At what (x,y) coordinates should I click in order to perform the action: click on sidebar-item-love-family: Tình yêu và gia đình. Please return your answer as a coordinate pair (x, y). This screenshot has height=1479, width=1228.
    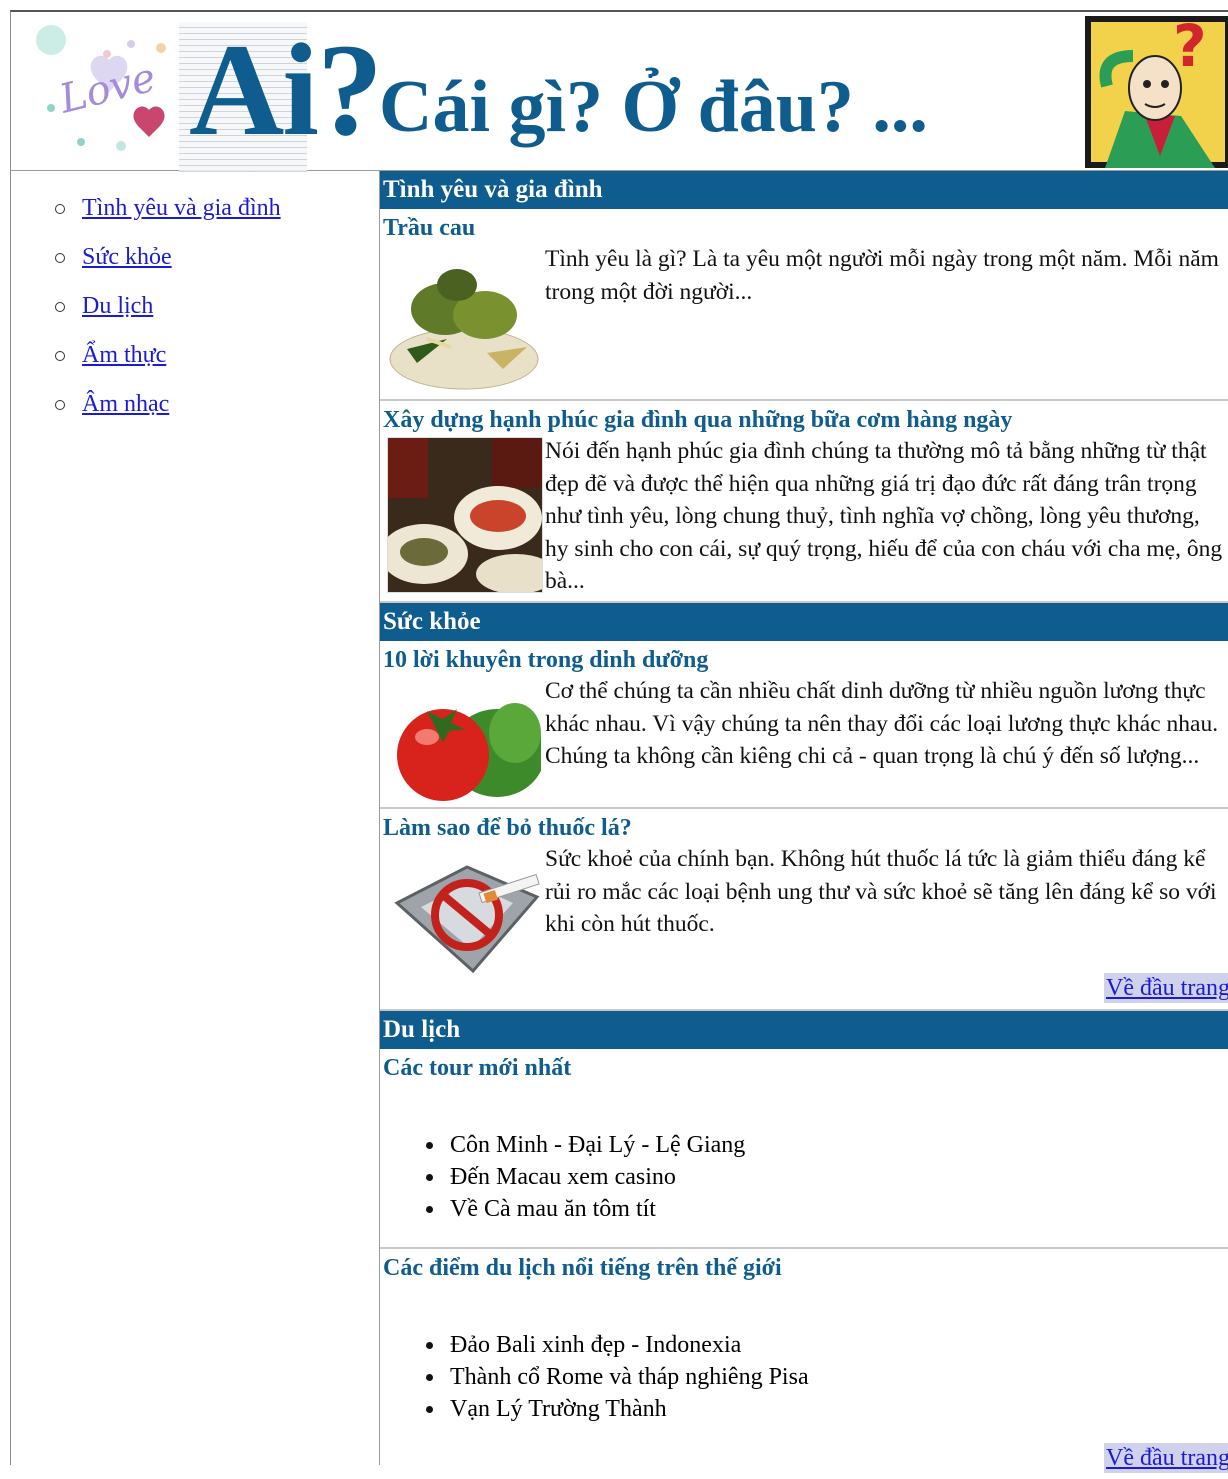
    Looking at the image, I should click on (167, 217).